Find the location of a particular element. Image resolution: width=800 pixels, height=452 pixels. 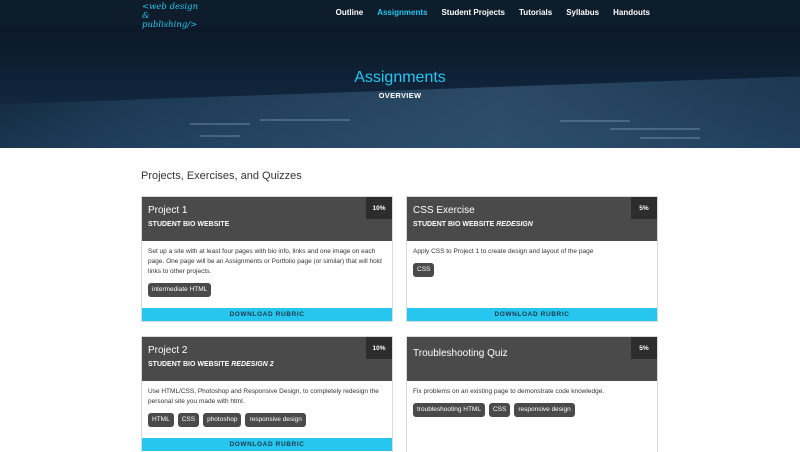

nav-student-projects: Student Projects is located at coordinates (473, 12).